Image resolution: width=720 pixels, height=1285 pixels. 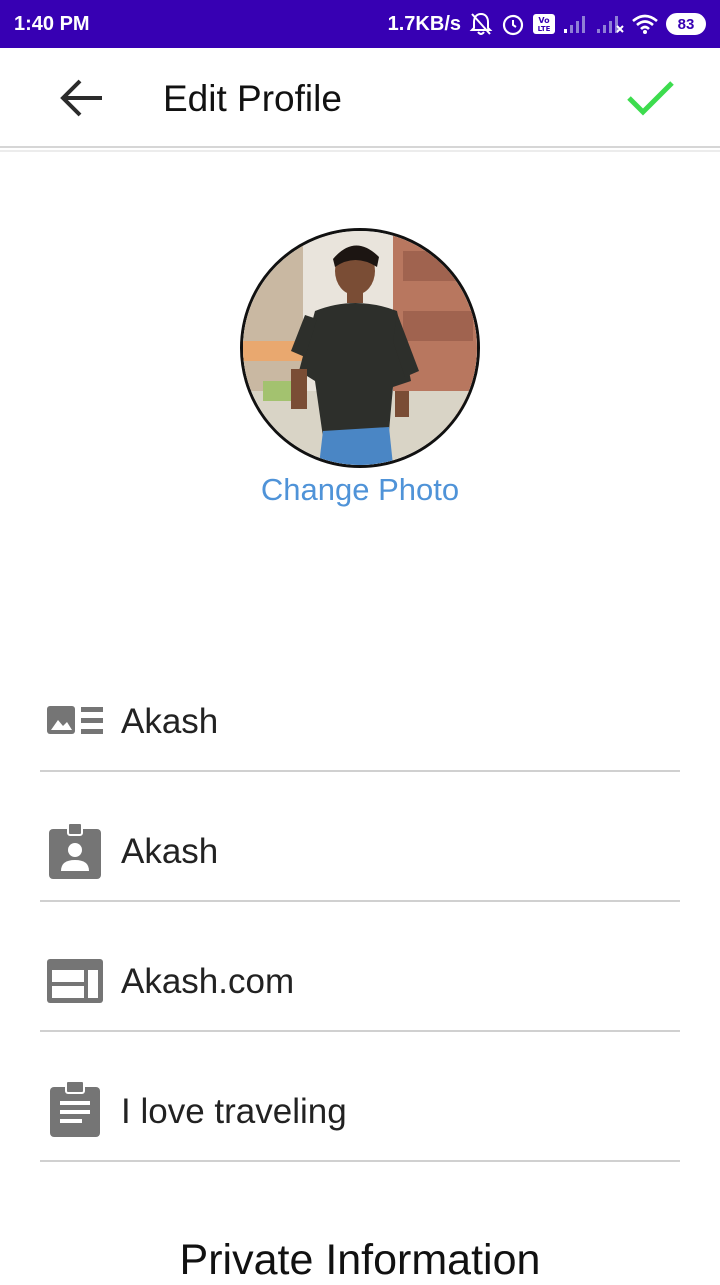 What do you see at coordinates (360, 967) in the screenshot?
I see `website-field: Akash.com` at bounding box center [360, 967].